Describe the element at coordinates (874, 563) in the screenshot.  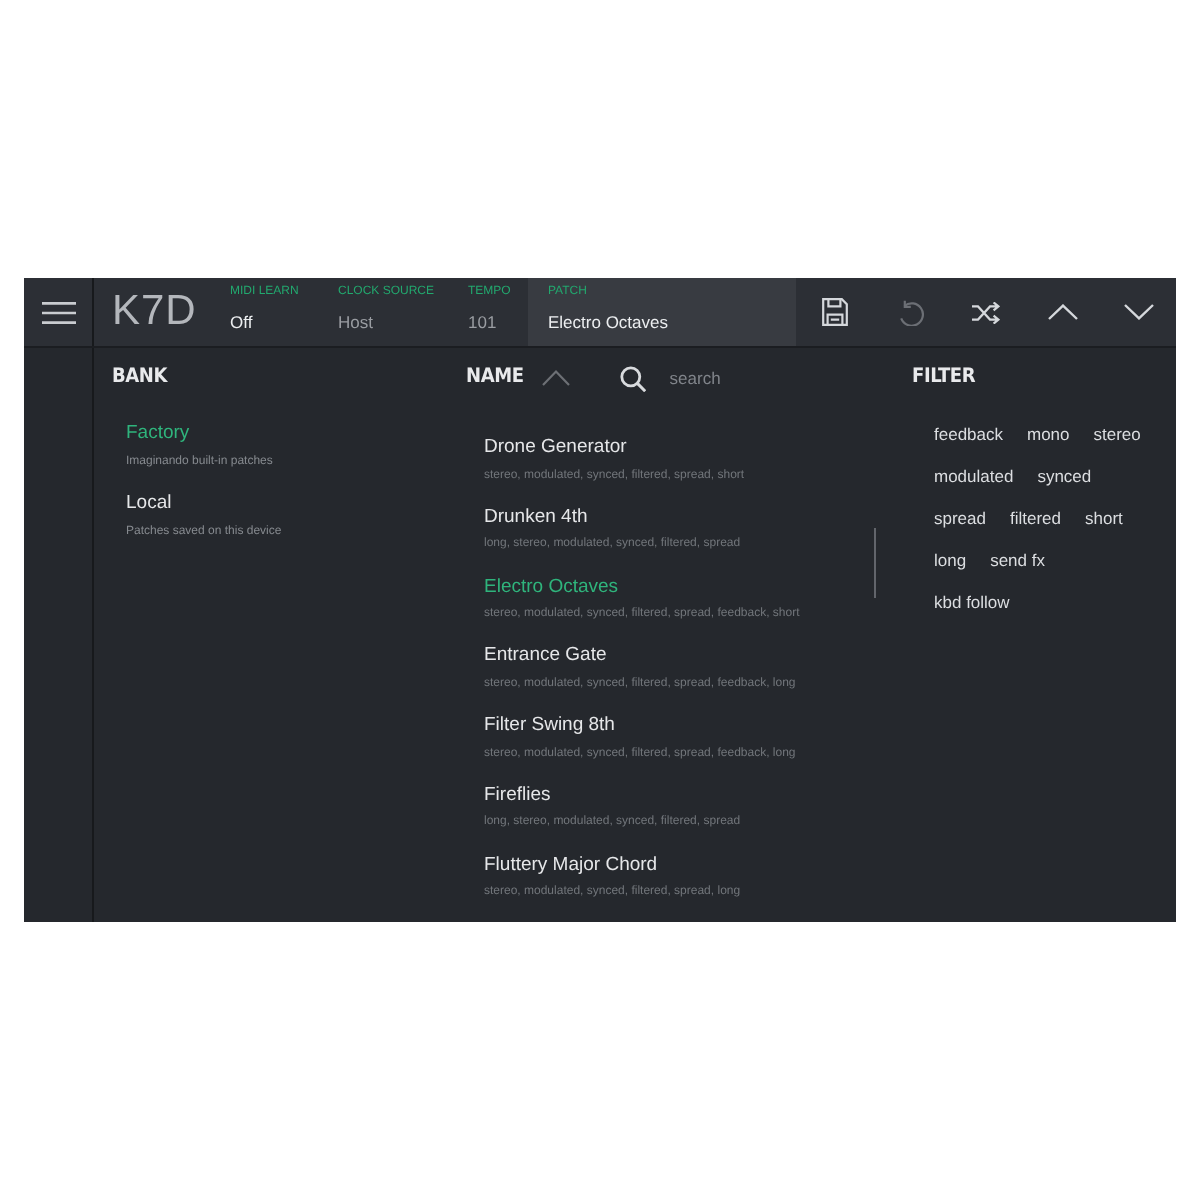
I see `scrollbar-thumb` at that location.